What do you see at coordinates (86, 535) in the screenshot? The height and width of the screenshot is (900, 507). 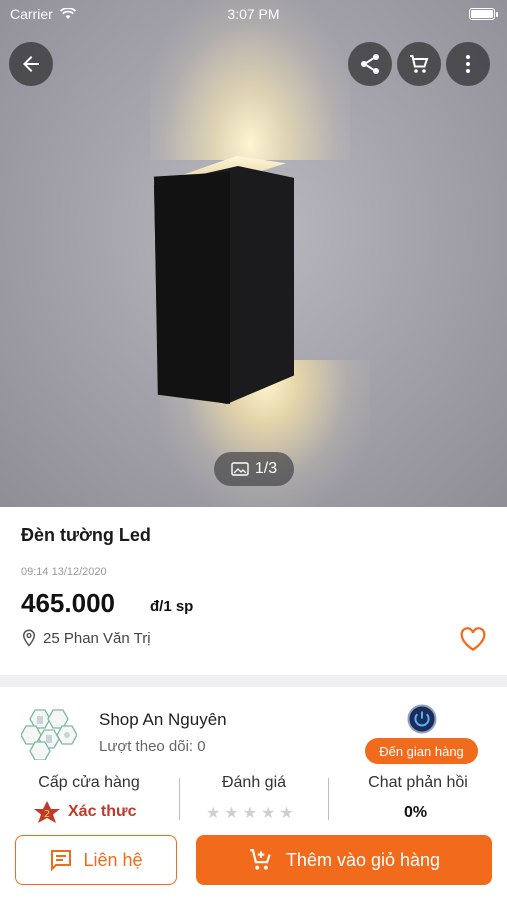 I see `product-title: Đèn tường Led` at bounding box center [86, 535].